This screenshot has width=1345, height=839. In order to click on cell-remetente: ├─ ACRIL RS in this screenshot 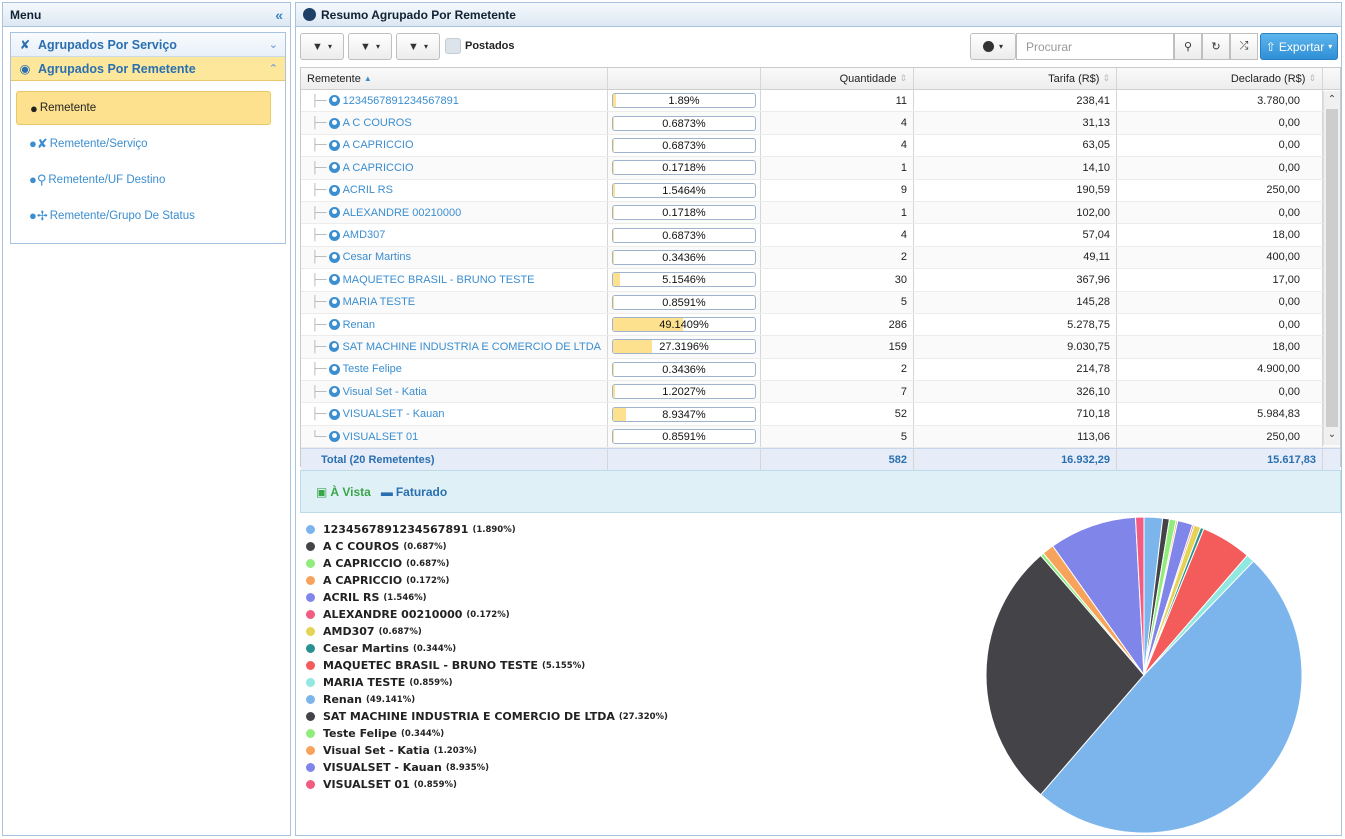, I will do `click(454, 190)`.